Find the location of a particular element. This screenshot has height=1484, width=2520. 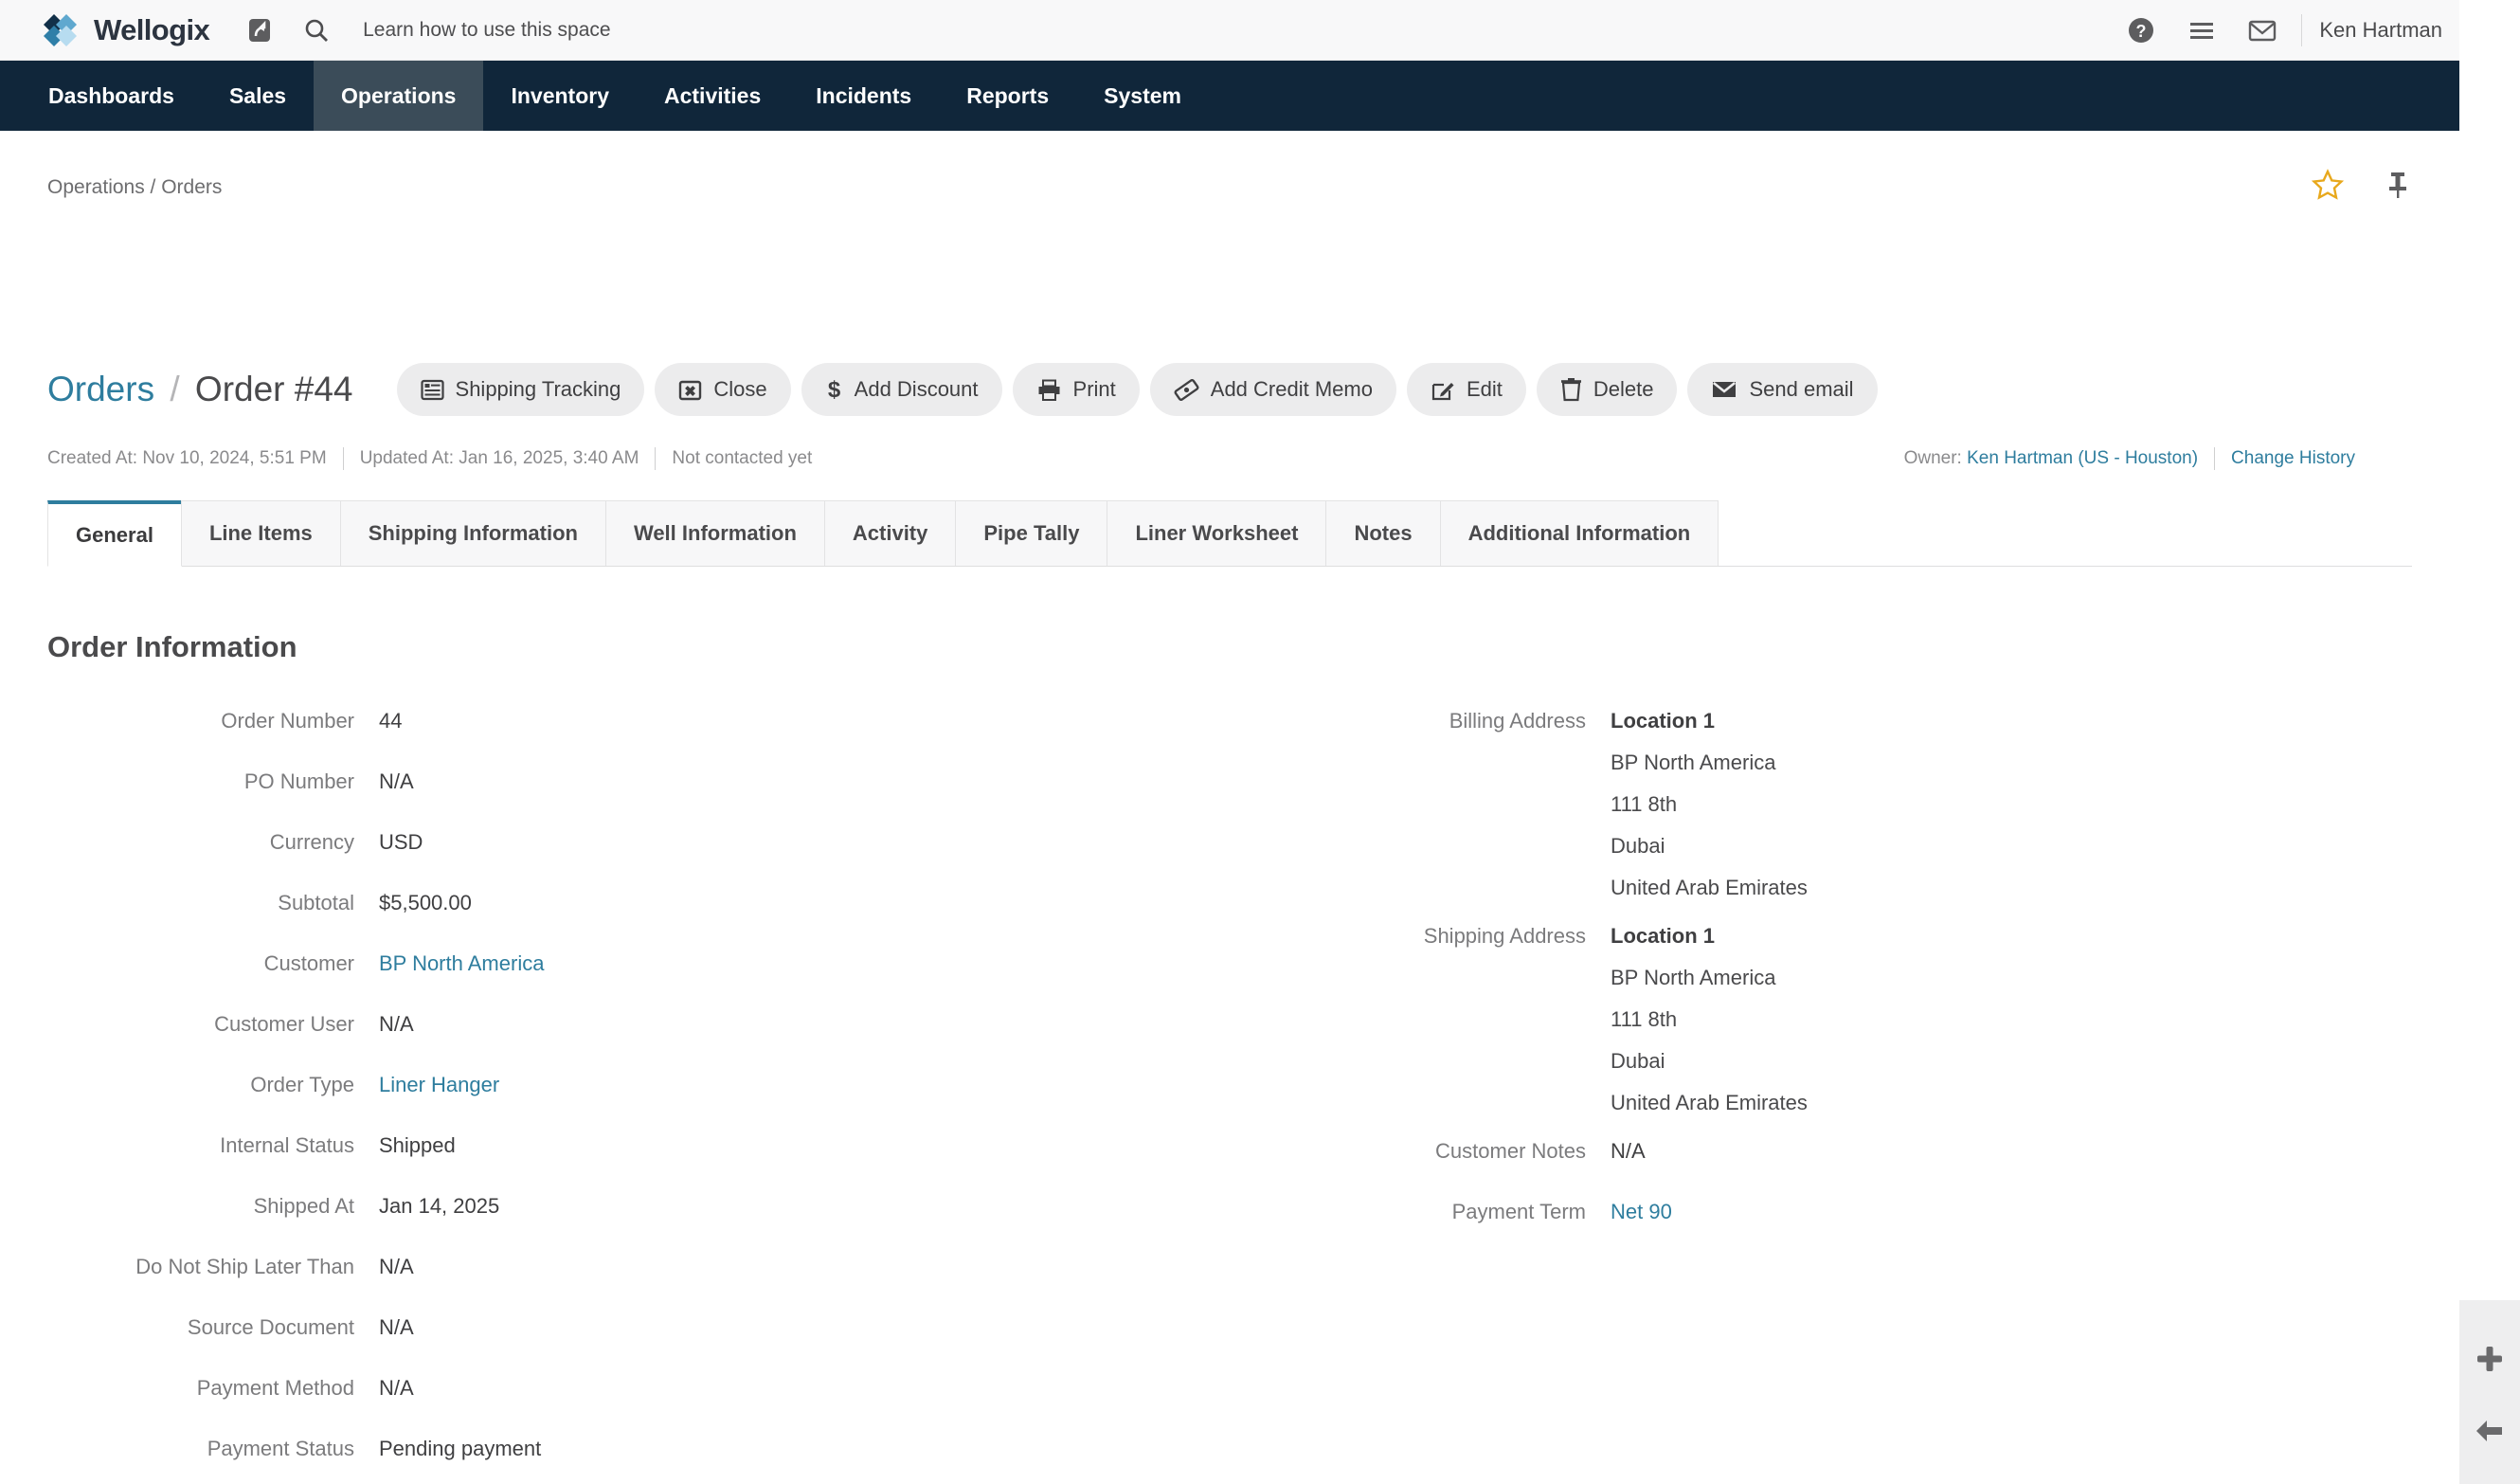

field-label: Shipping Address is located at coordinates (1504, 936).